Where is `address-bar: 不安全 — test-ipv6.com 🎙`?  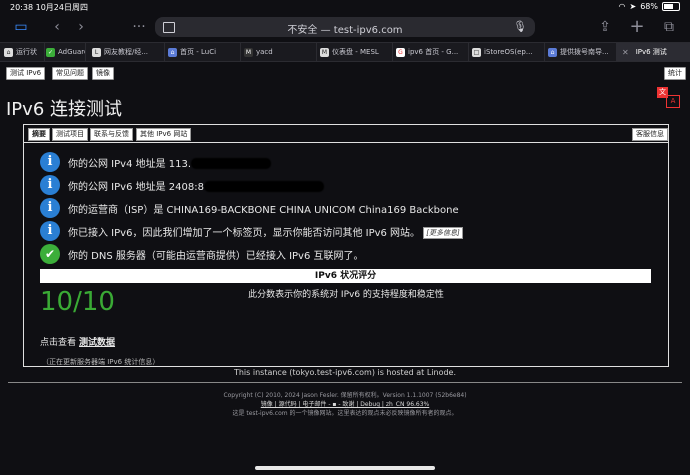
address-bar: 不安全 — test-ipv6.com 🎙 is located at coordinates (345, 27).